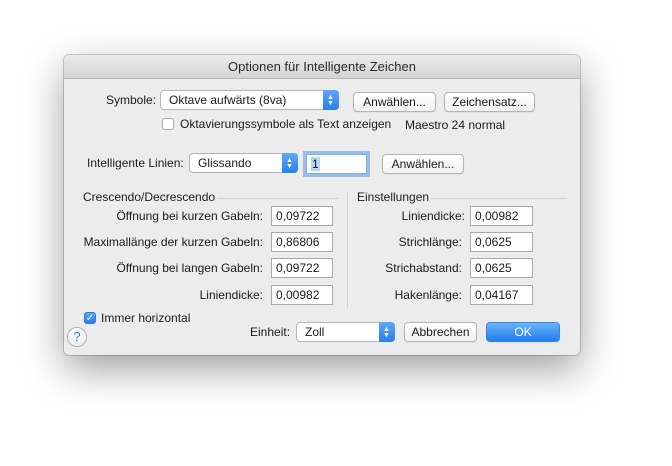  What do you see at coordinates (499, 198) in the screenshot?
I see `einstellungen-divider` at bounding box center [499, 198].